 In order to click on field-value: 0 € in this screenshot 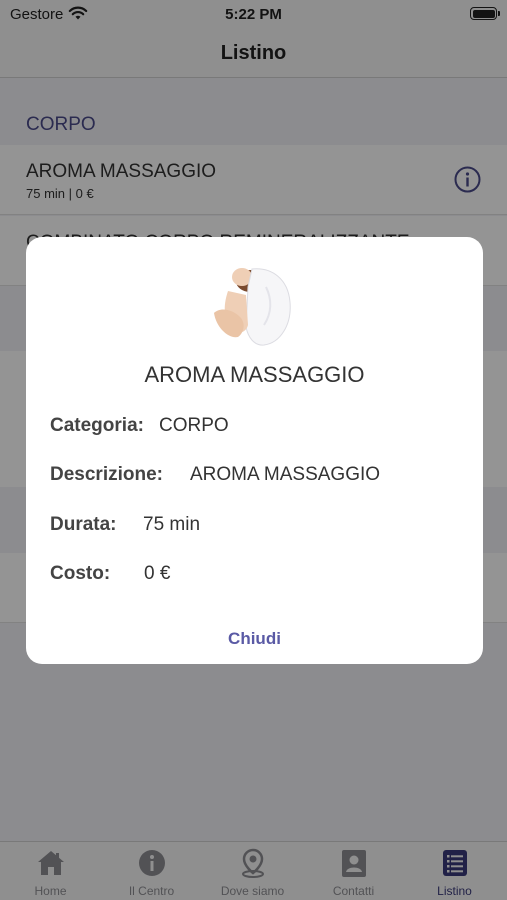, I will do `click(157, 573)`.